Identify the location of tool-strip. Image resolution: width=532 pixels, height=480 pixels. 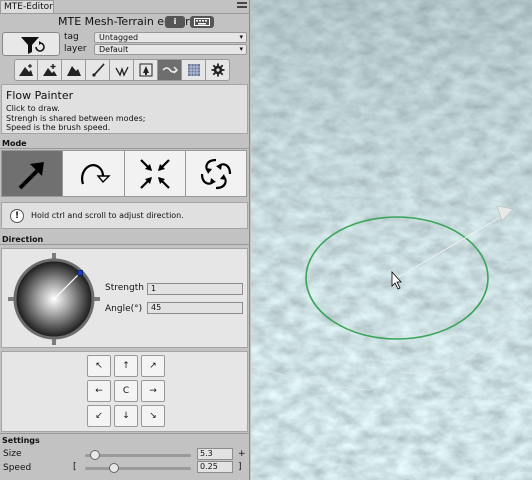
(122, 70).